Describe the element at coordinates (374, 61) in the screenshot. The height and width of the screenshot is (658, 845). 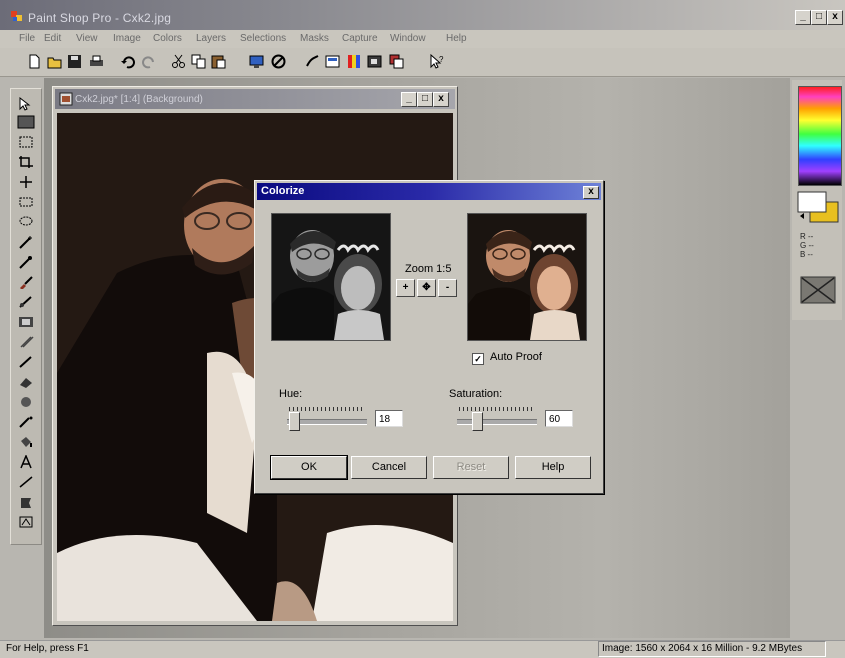
I see `toggle-overview-icon` at that location.